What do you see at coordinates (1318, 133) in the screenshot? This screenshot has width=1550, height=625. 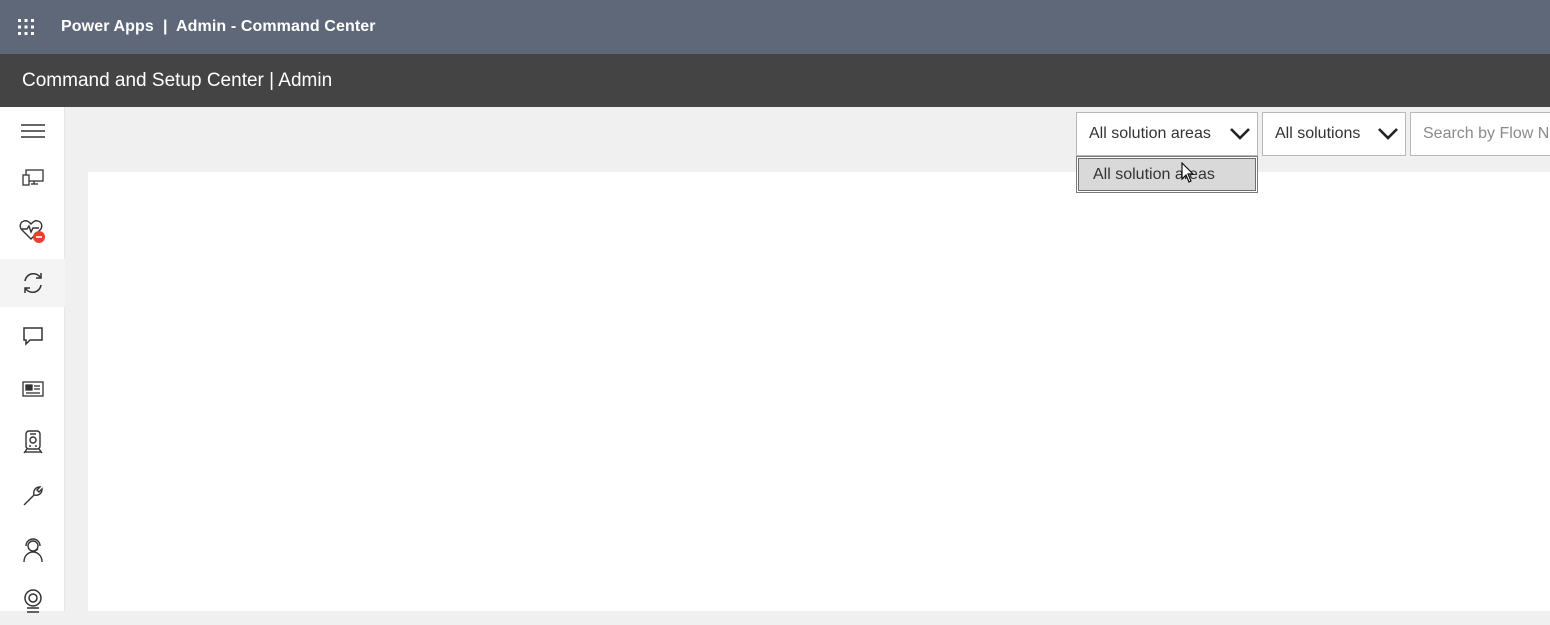 I see `solutions-selected: All solutions` at bounding box center [1318, 133].